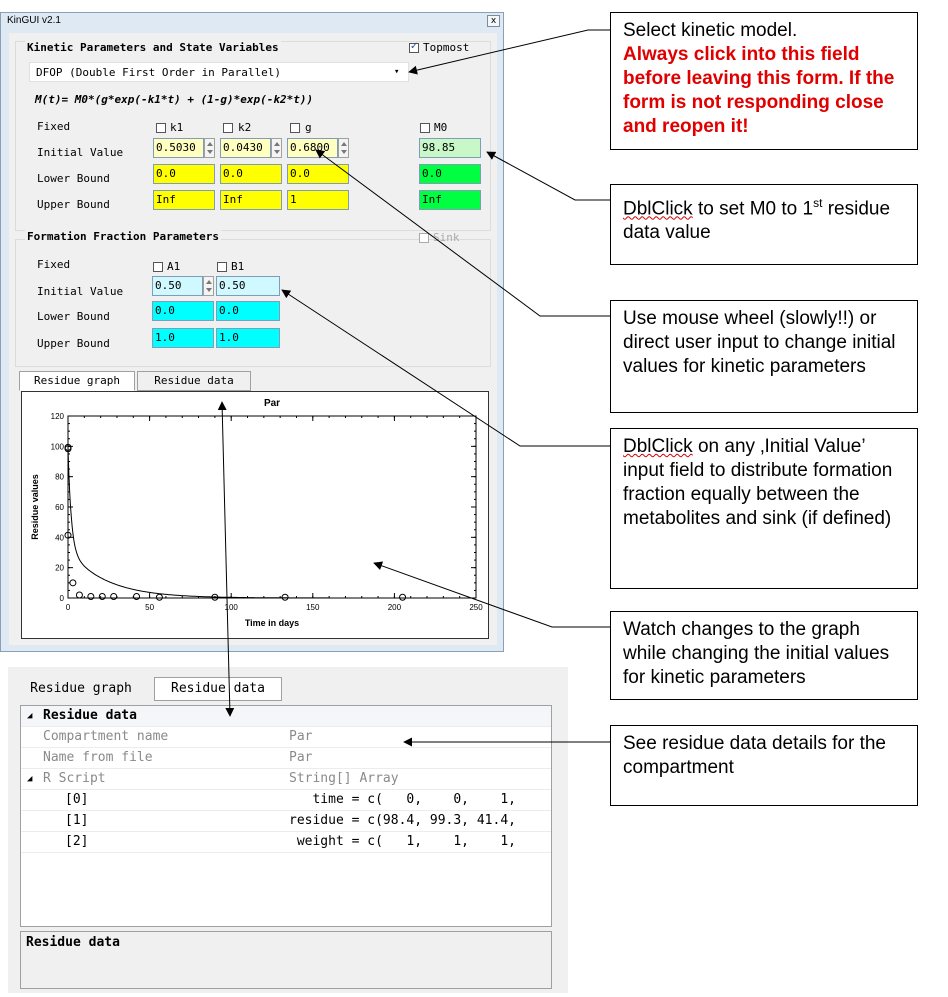 This screenshot has width=948, height=997. I want to click on arrow-tab-link, so click(226, 559).